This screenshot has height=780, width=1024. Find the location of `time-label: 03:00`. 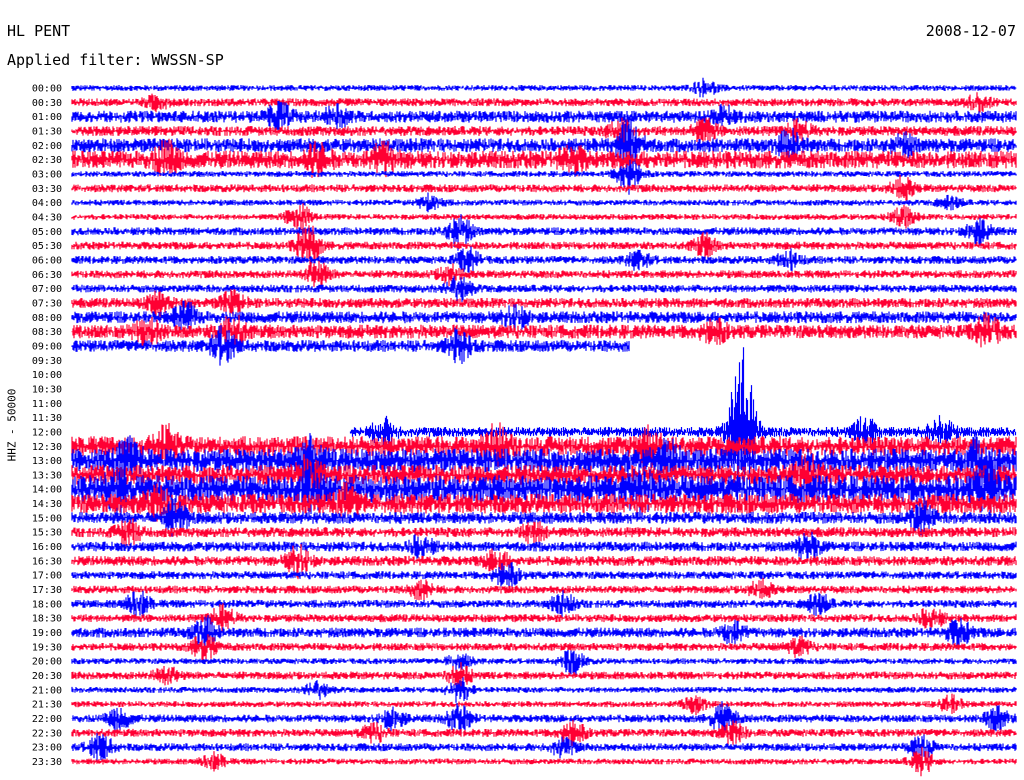

time-label: 03:00 is located at coordinates (47, 174).